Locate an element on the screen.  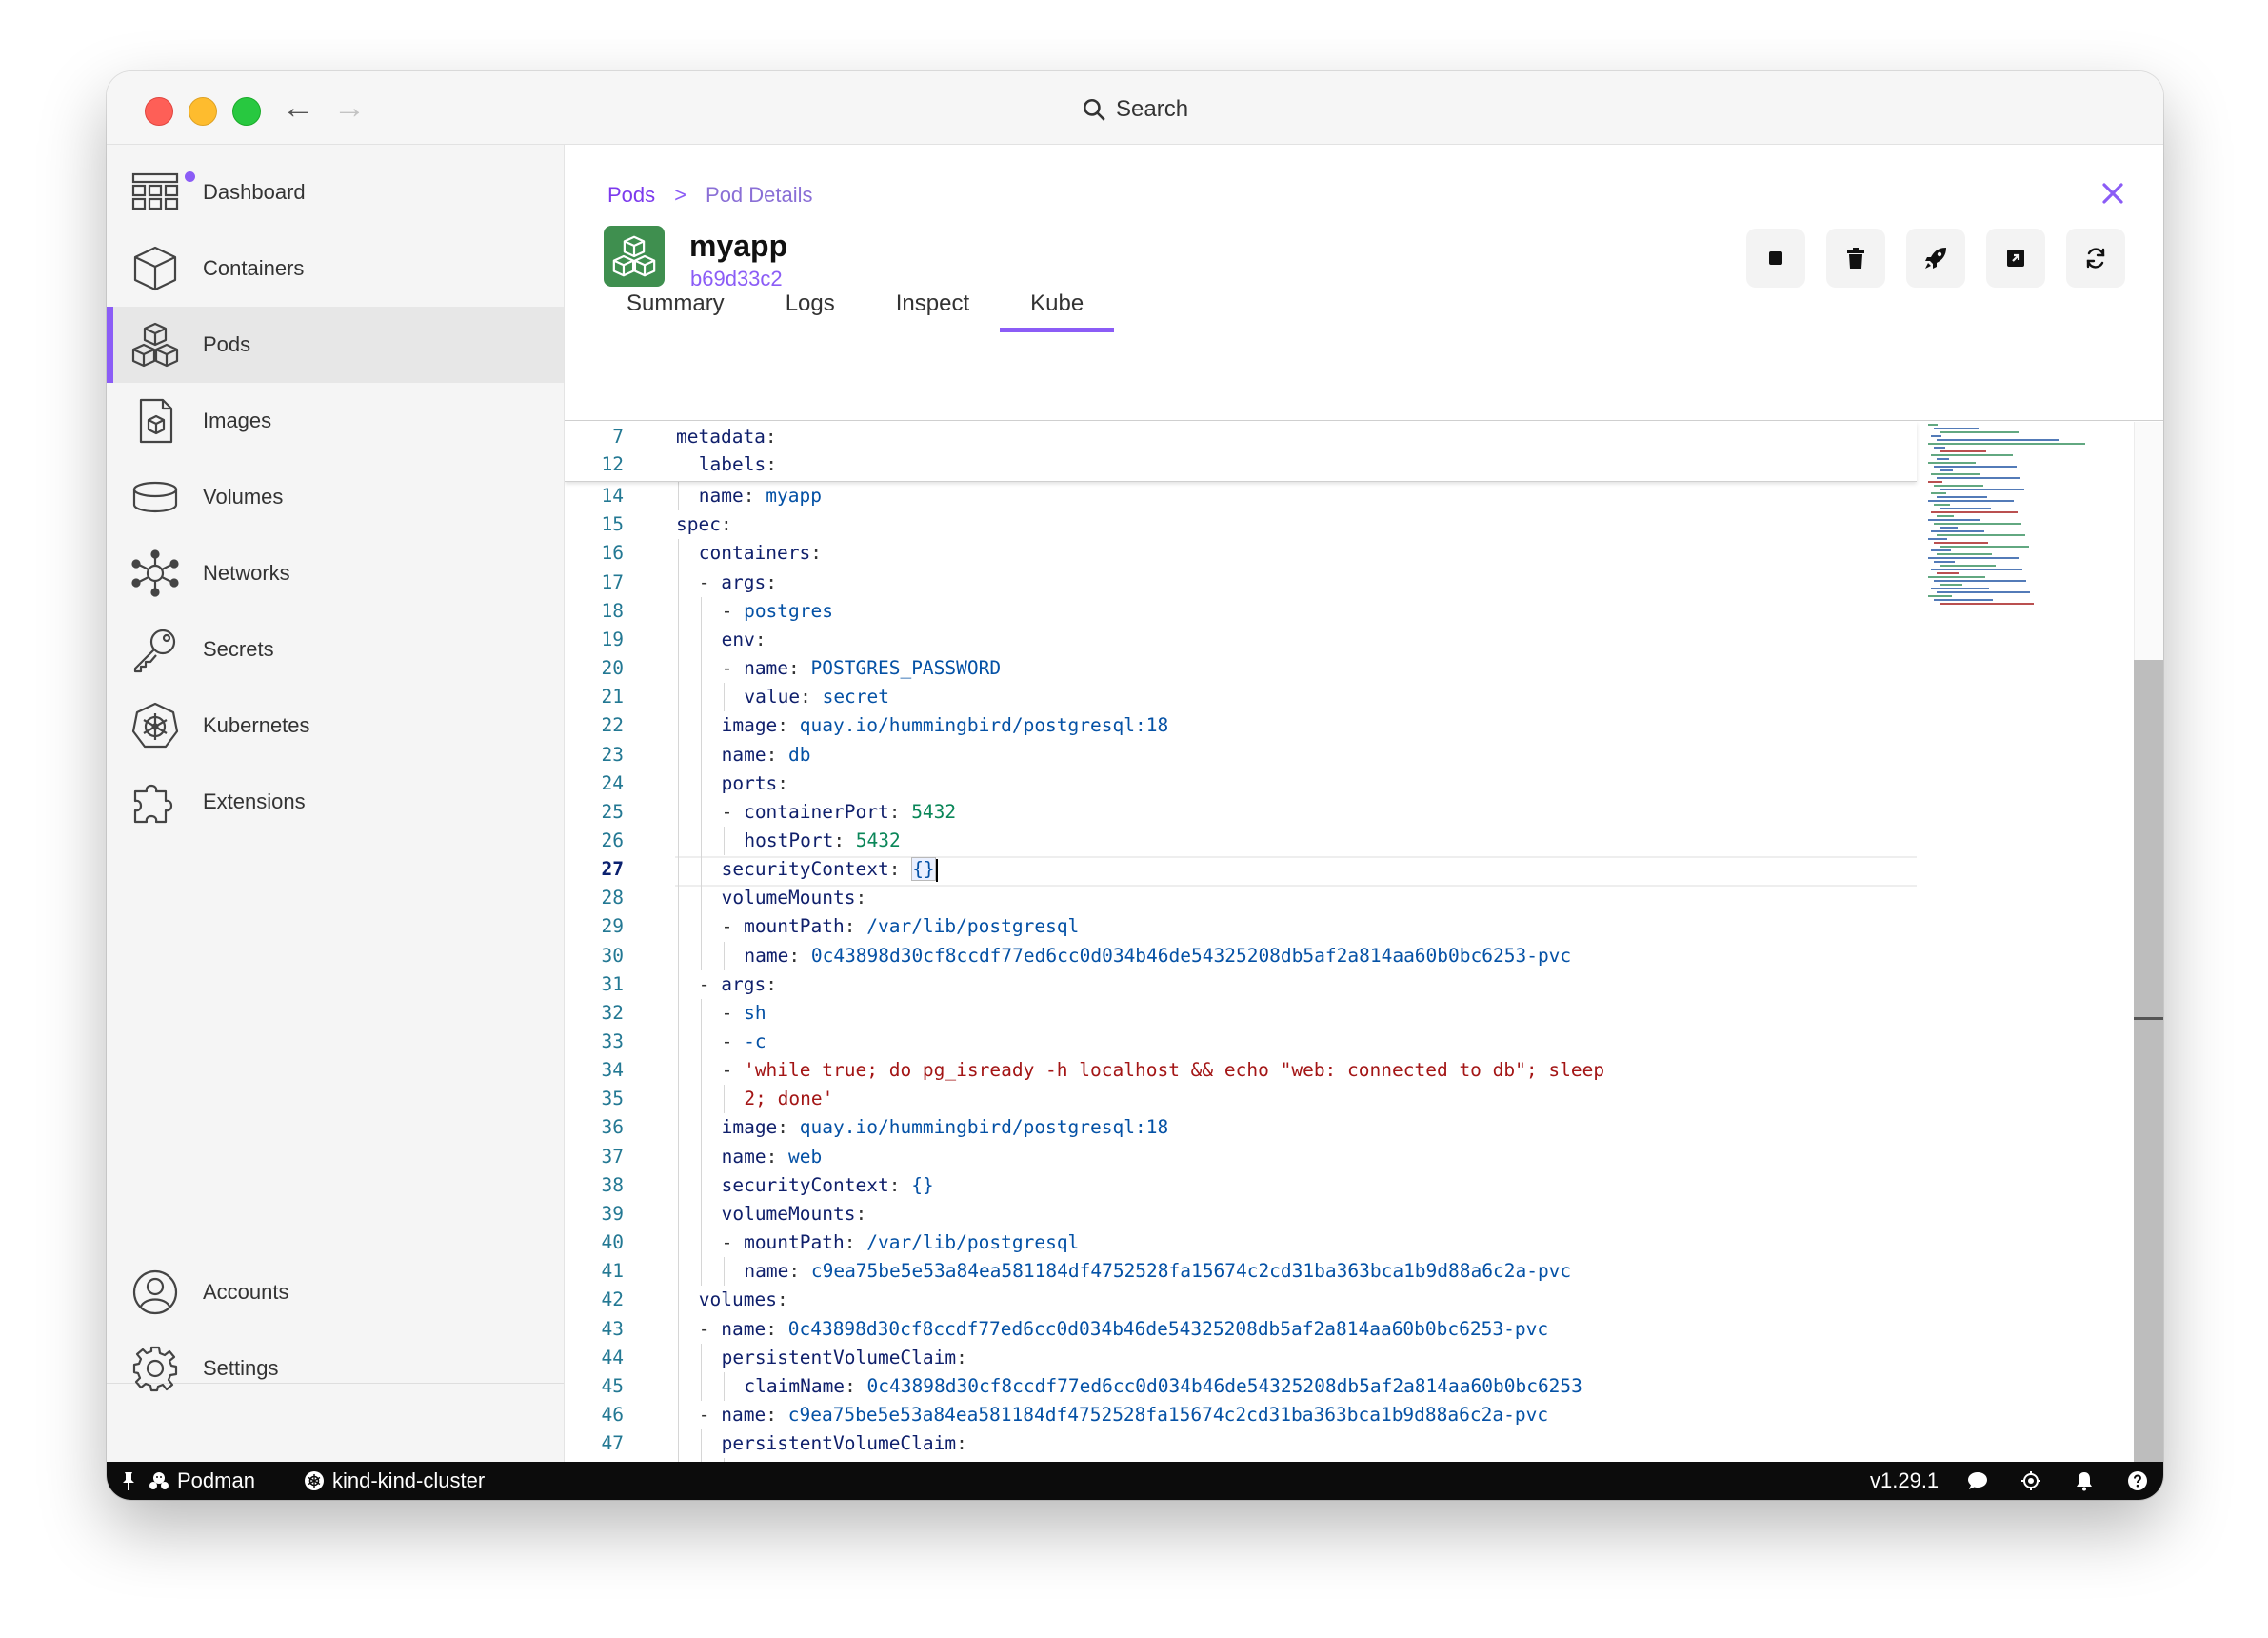
tab-summary: Summary is located at coordinates (681, 302).